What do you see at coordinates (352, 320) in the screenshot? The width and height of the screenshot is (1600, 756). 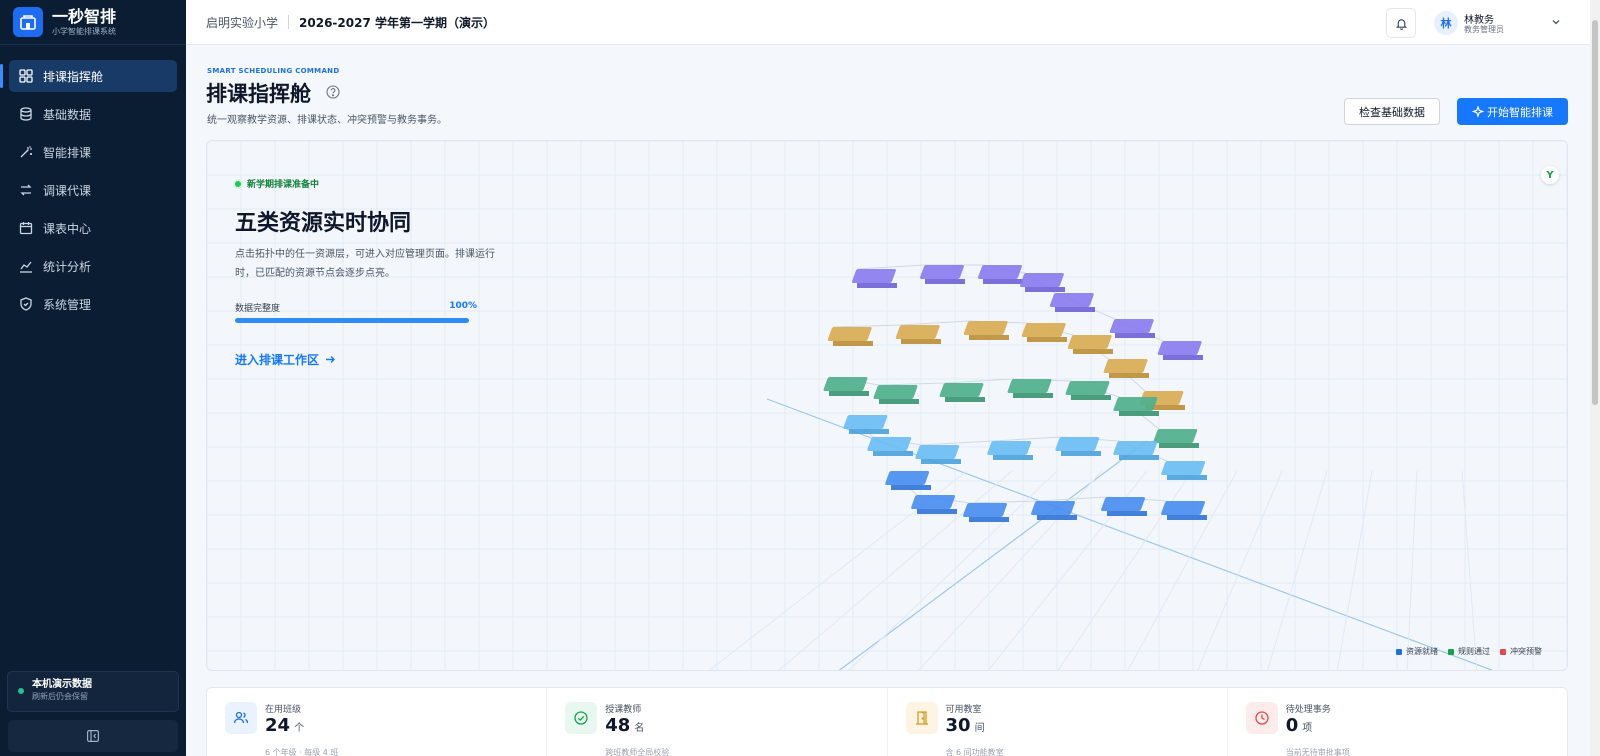 I see `progress-bar` at bounding box center [352, 320].